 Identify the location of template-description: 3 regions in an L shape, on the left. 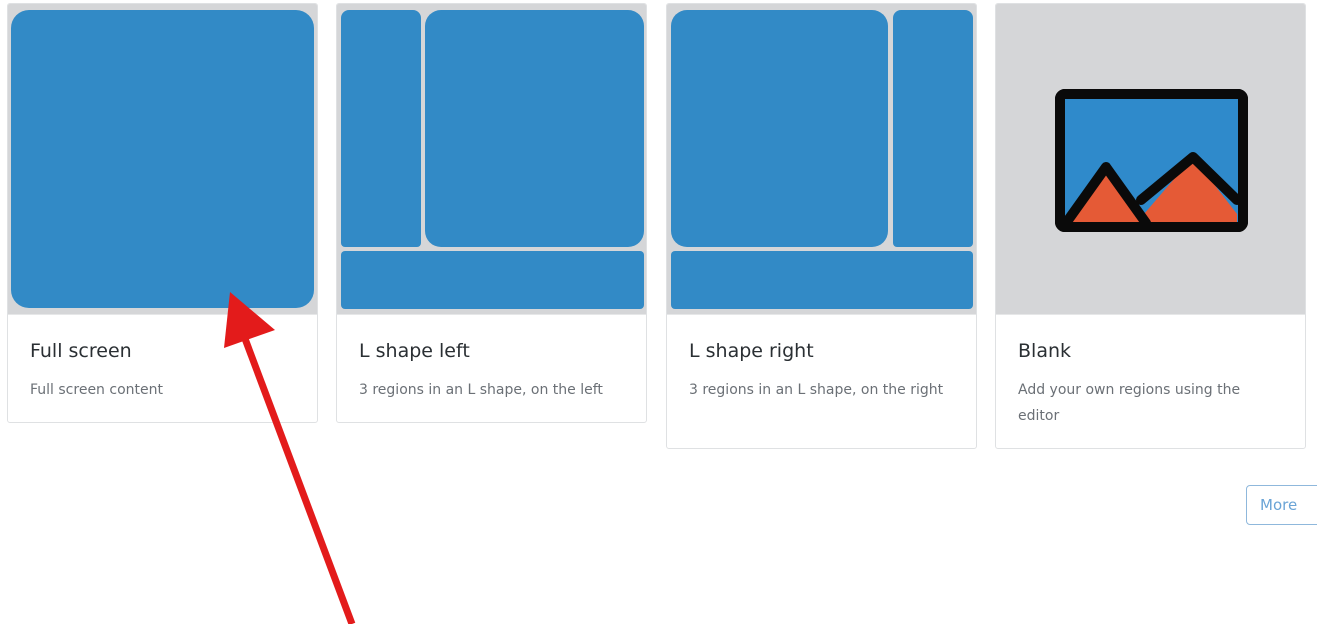
(481, 390).